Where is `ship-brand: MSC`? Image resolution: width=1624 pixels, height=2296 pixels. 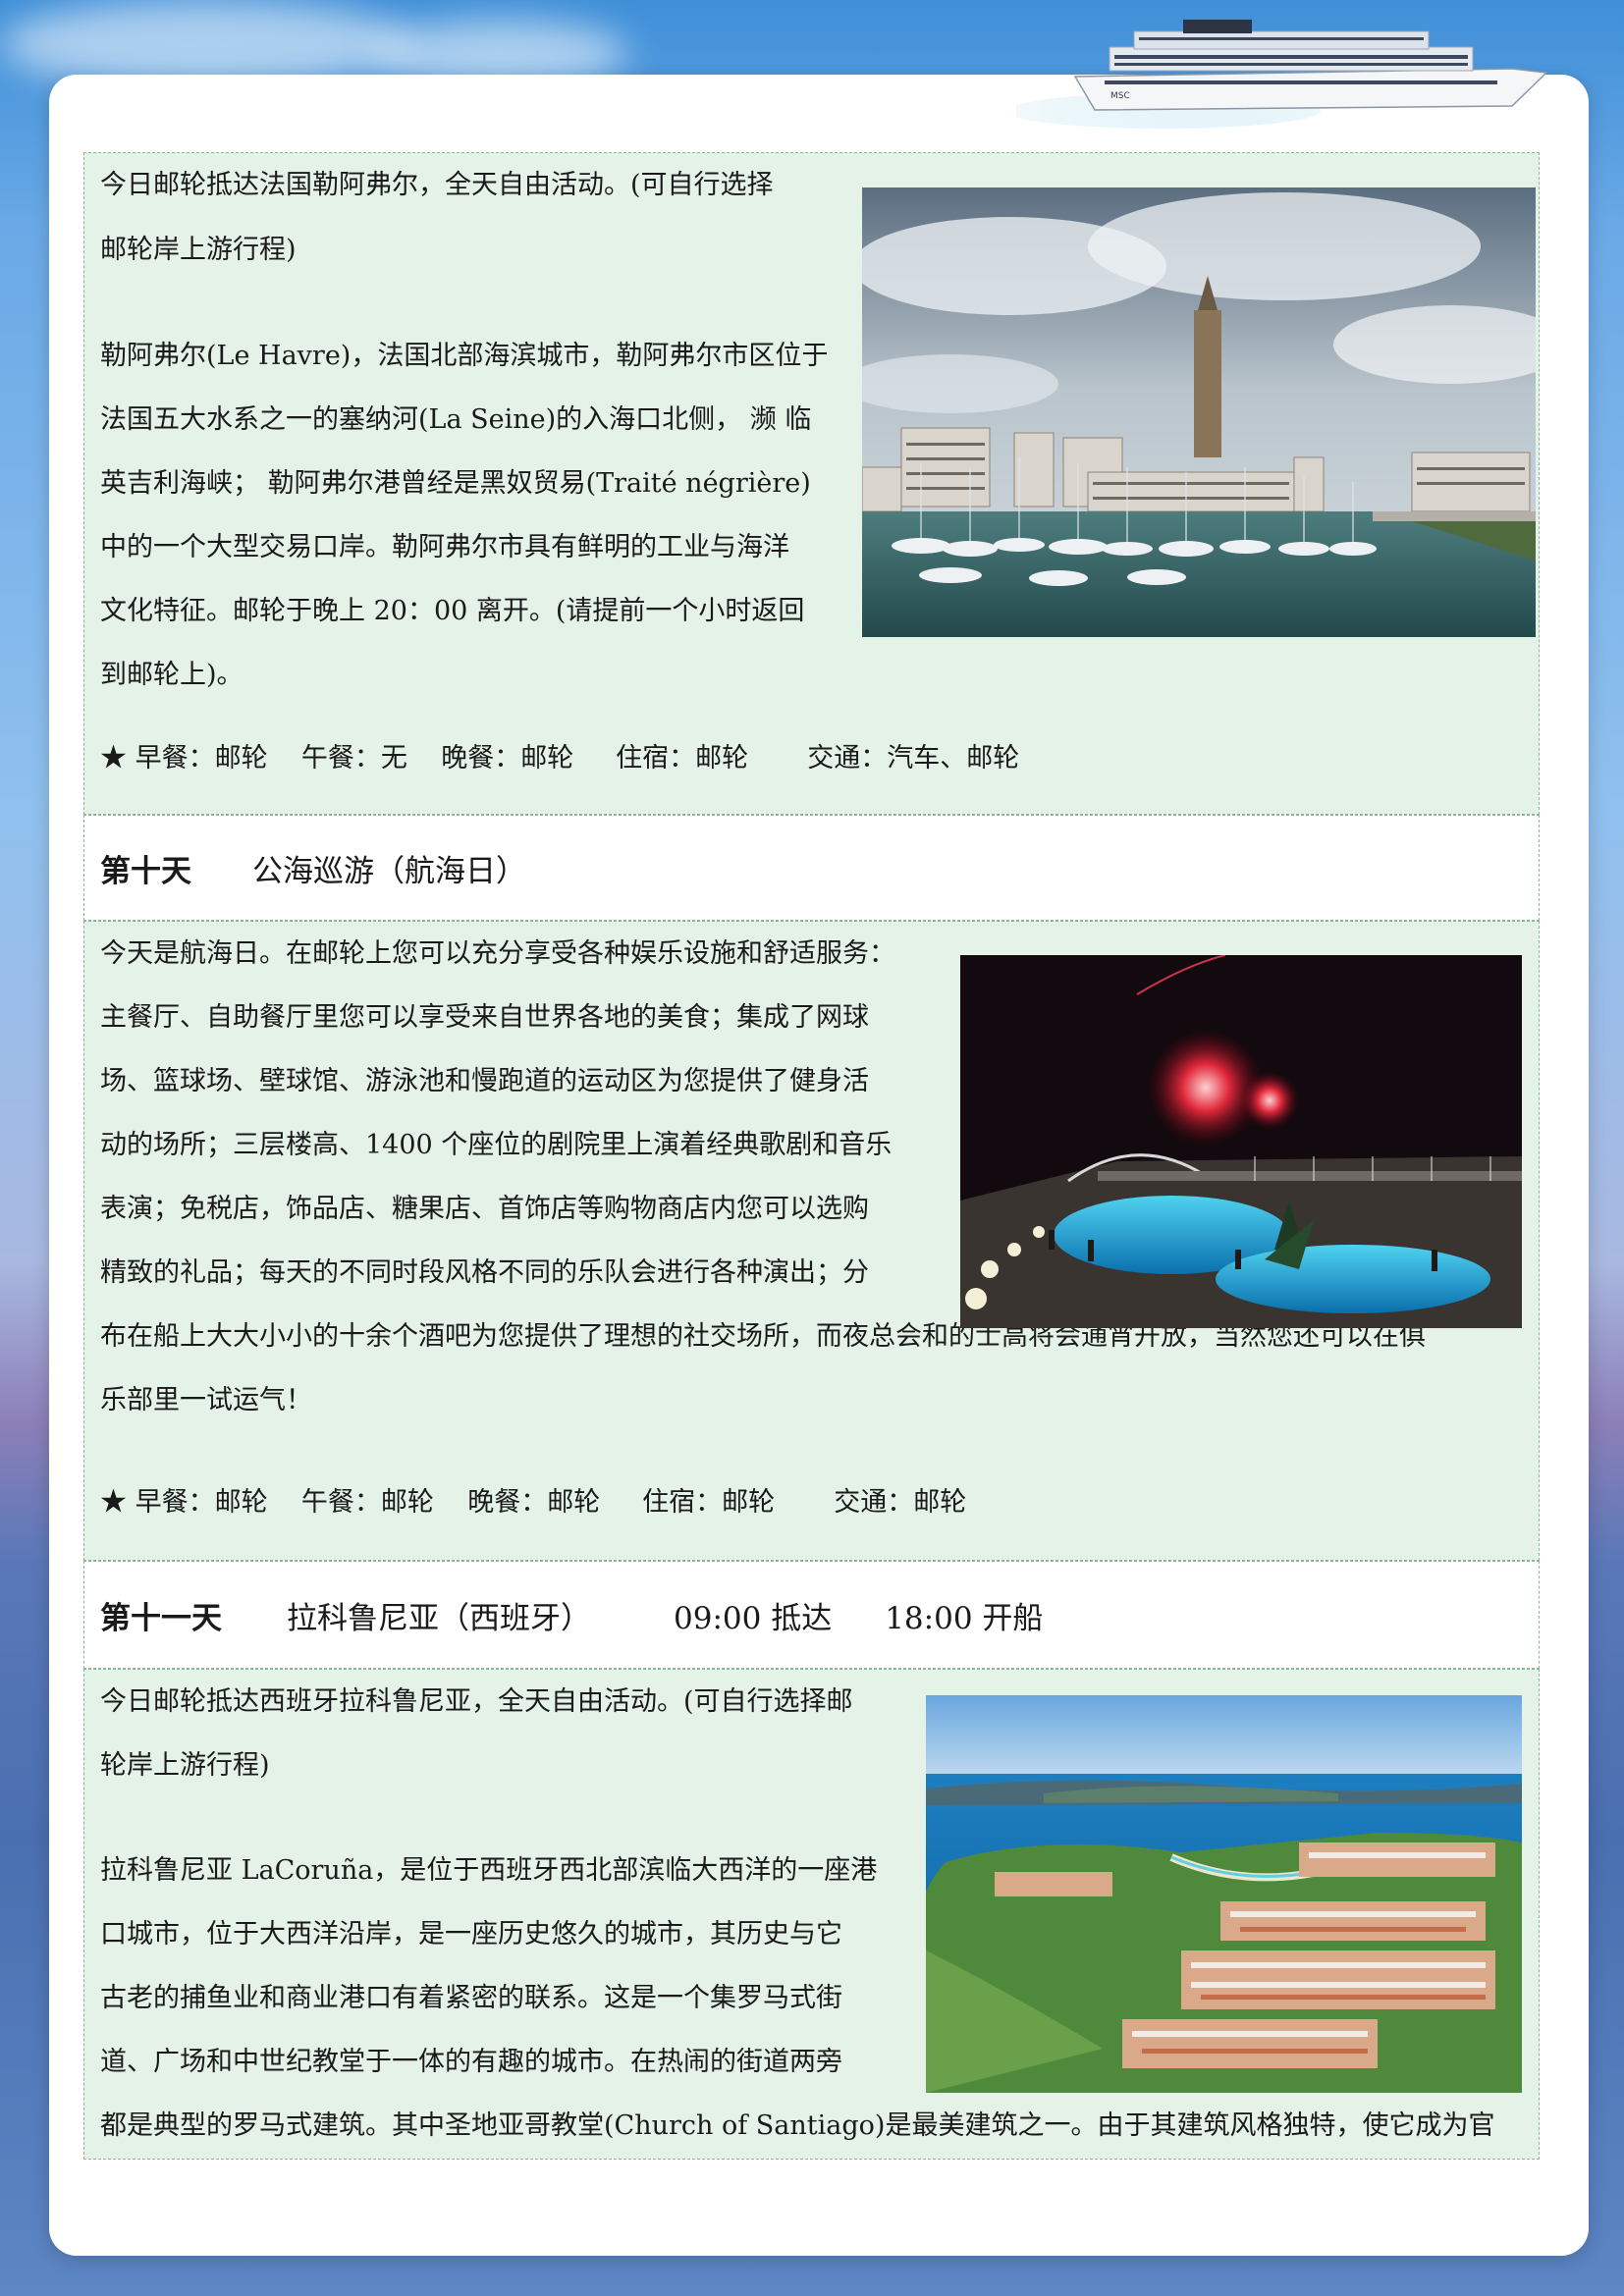 ship-brand: MSC is located at coordinates (1120, 96).